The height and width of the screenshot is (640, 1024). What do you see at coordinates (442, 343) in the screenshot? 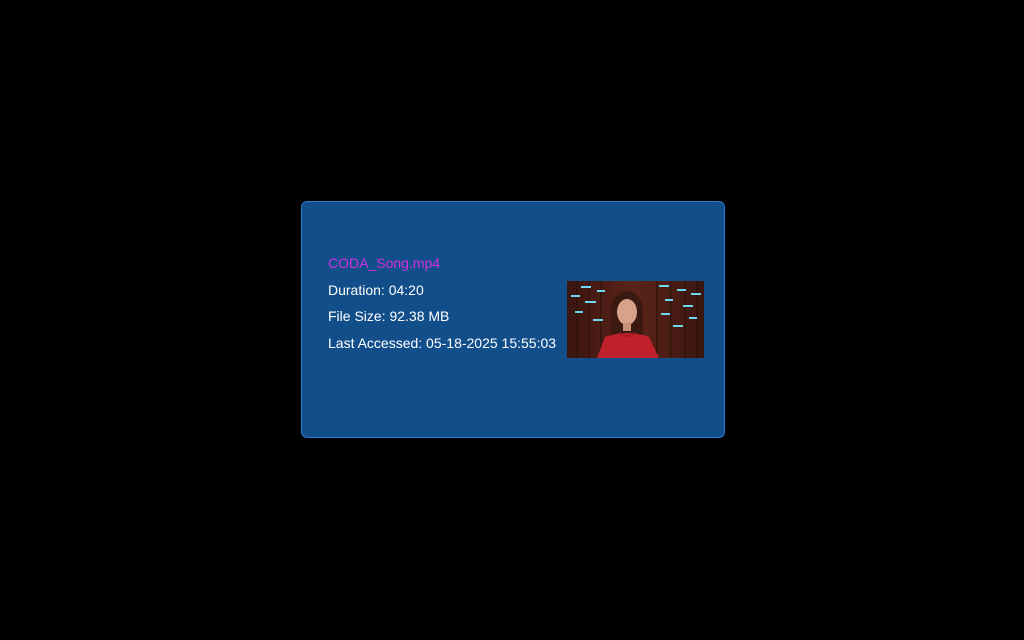
I see `last-accessed-label: Last Accessed: 05-18-2025 15:55:03` at bounding box center [442, 343].